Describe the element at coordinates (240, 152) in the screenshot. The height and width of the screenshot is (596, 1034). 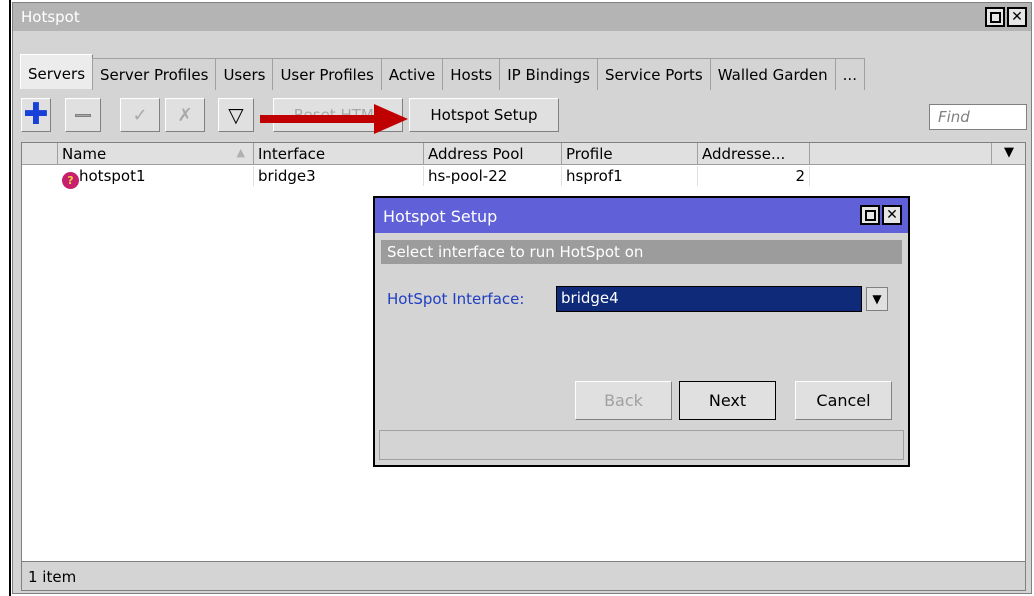
I see `sort-asc-icon: ▲` at that location.